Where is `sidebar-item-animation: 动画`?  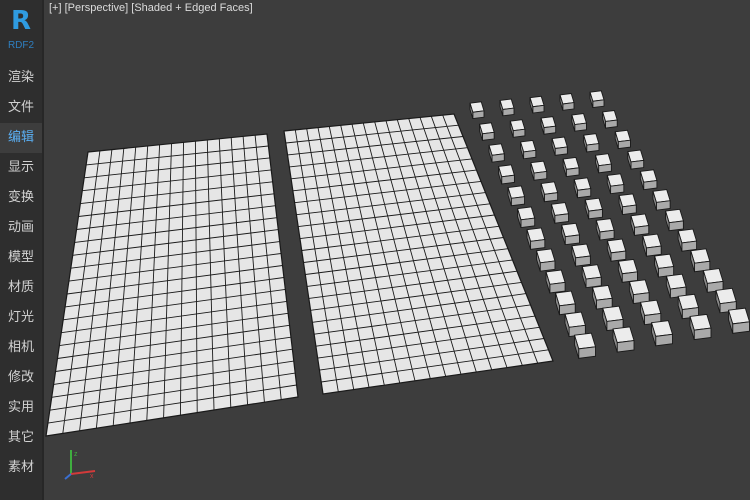
sidebar-item-animation: 动画 is located at coordinates (21, 228).